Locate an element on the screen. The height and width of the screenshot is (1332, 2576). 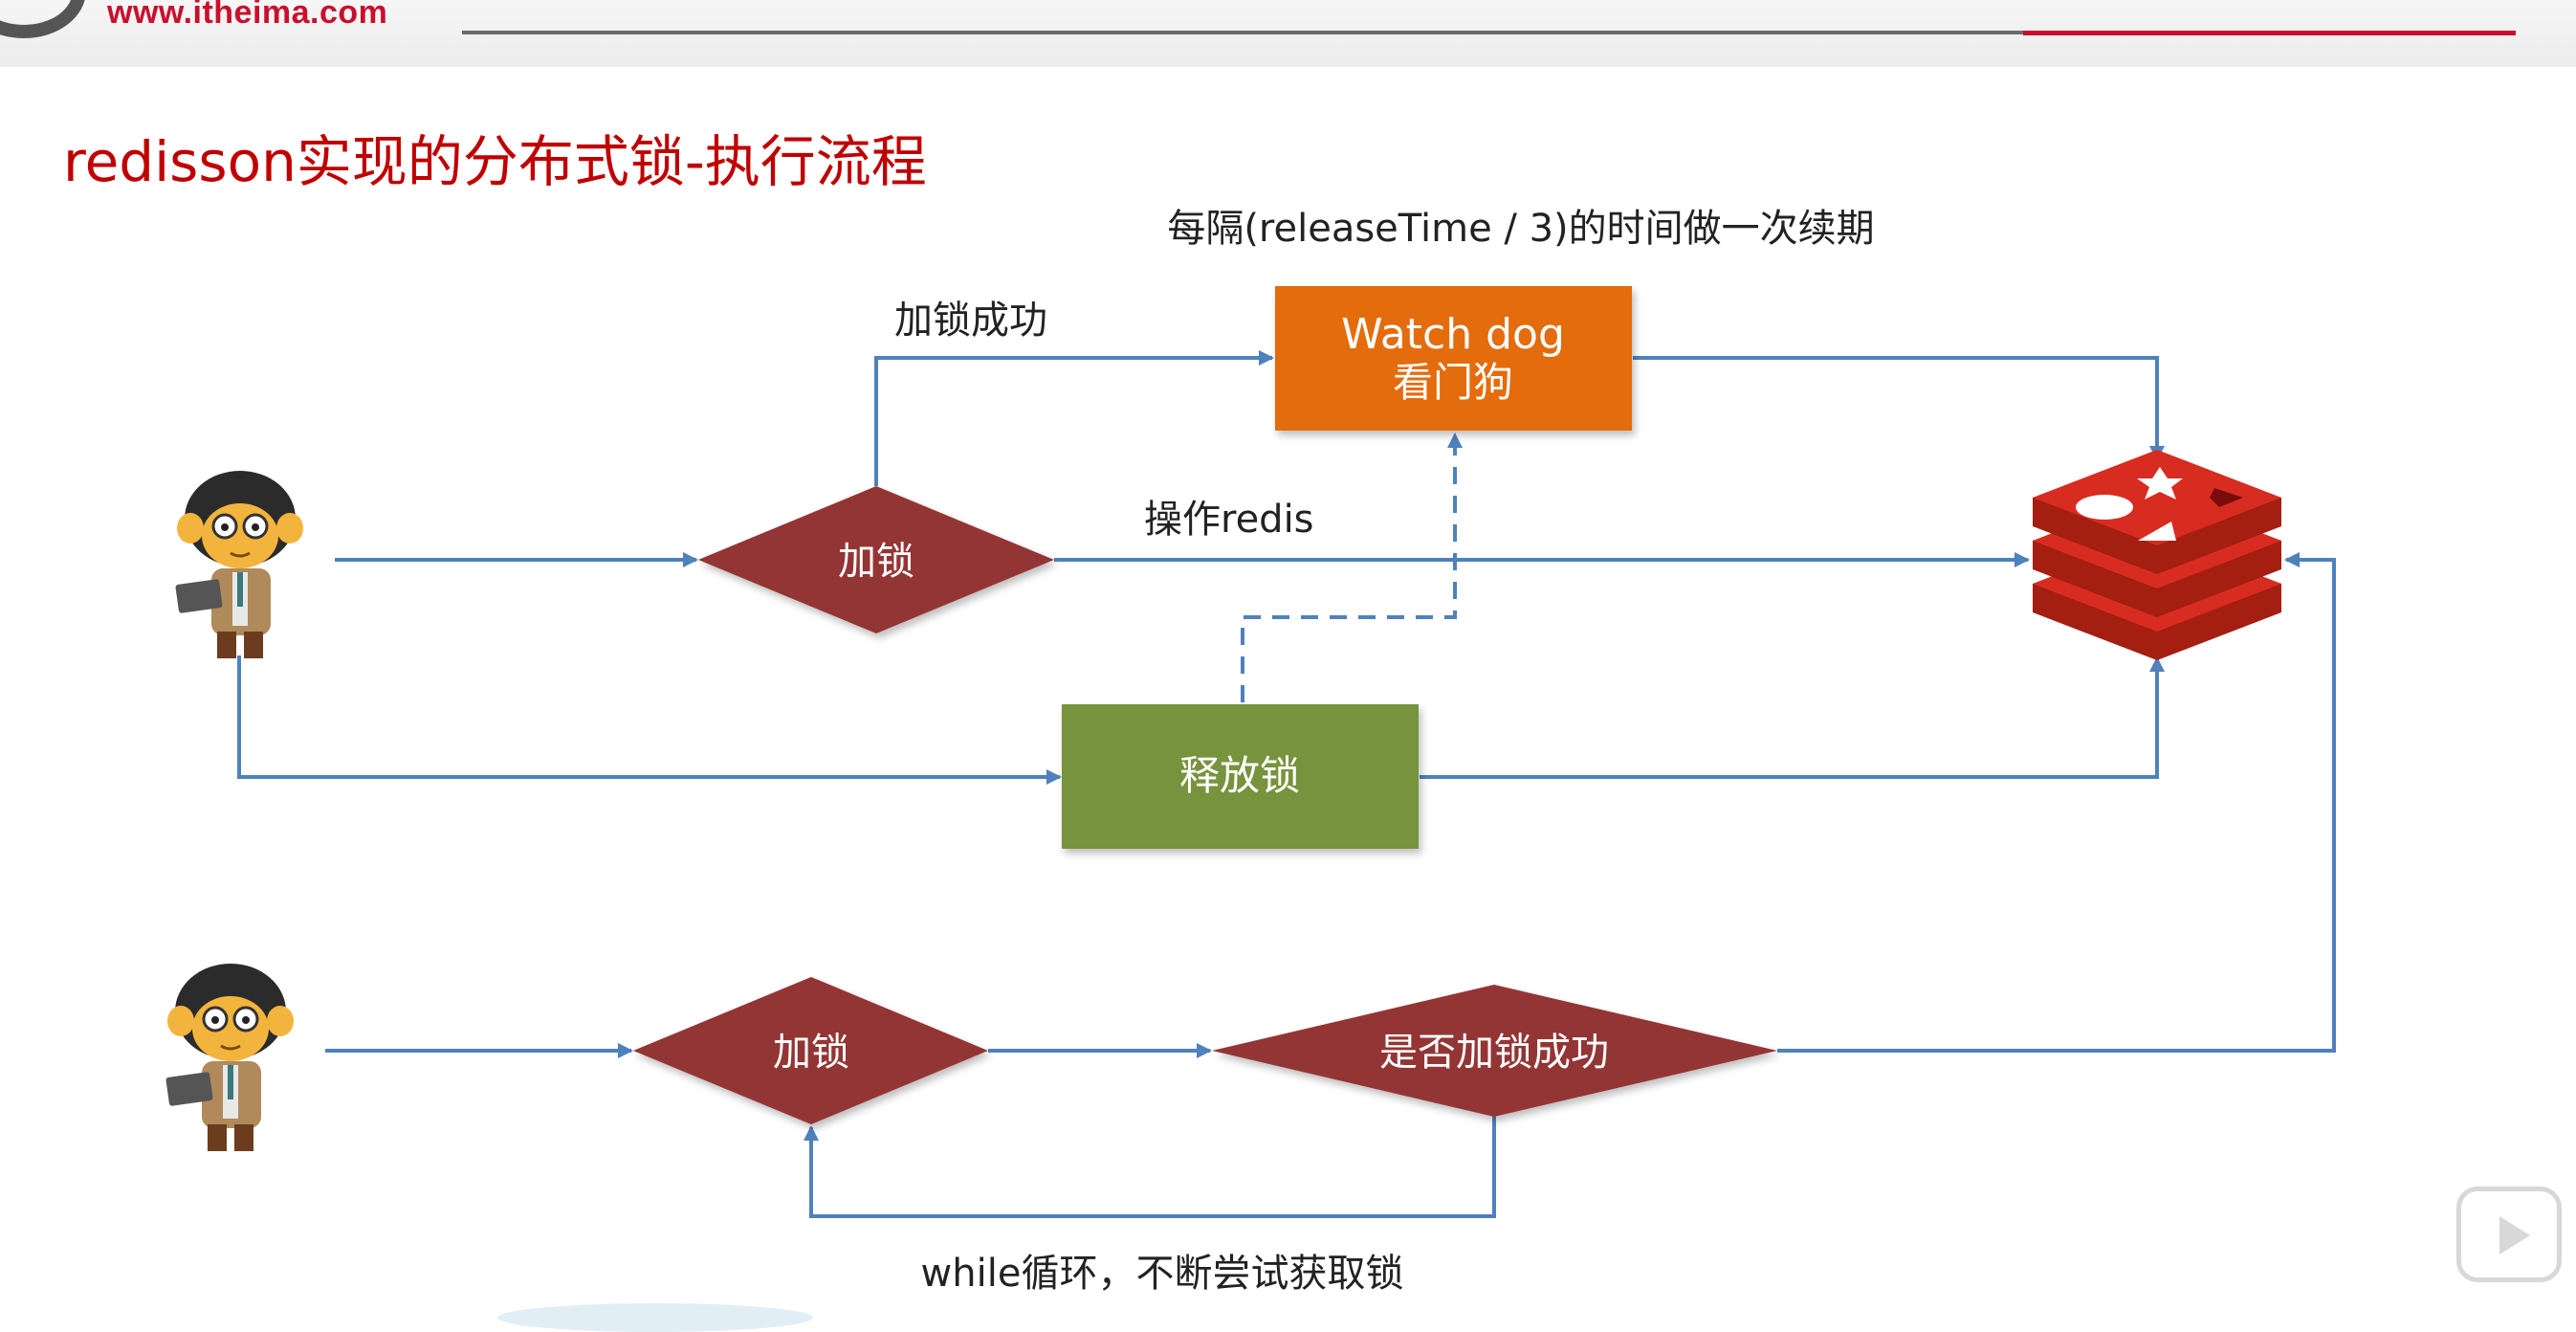
lock-success-label: 加锁成功 is located at coordinates (971, 321).